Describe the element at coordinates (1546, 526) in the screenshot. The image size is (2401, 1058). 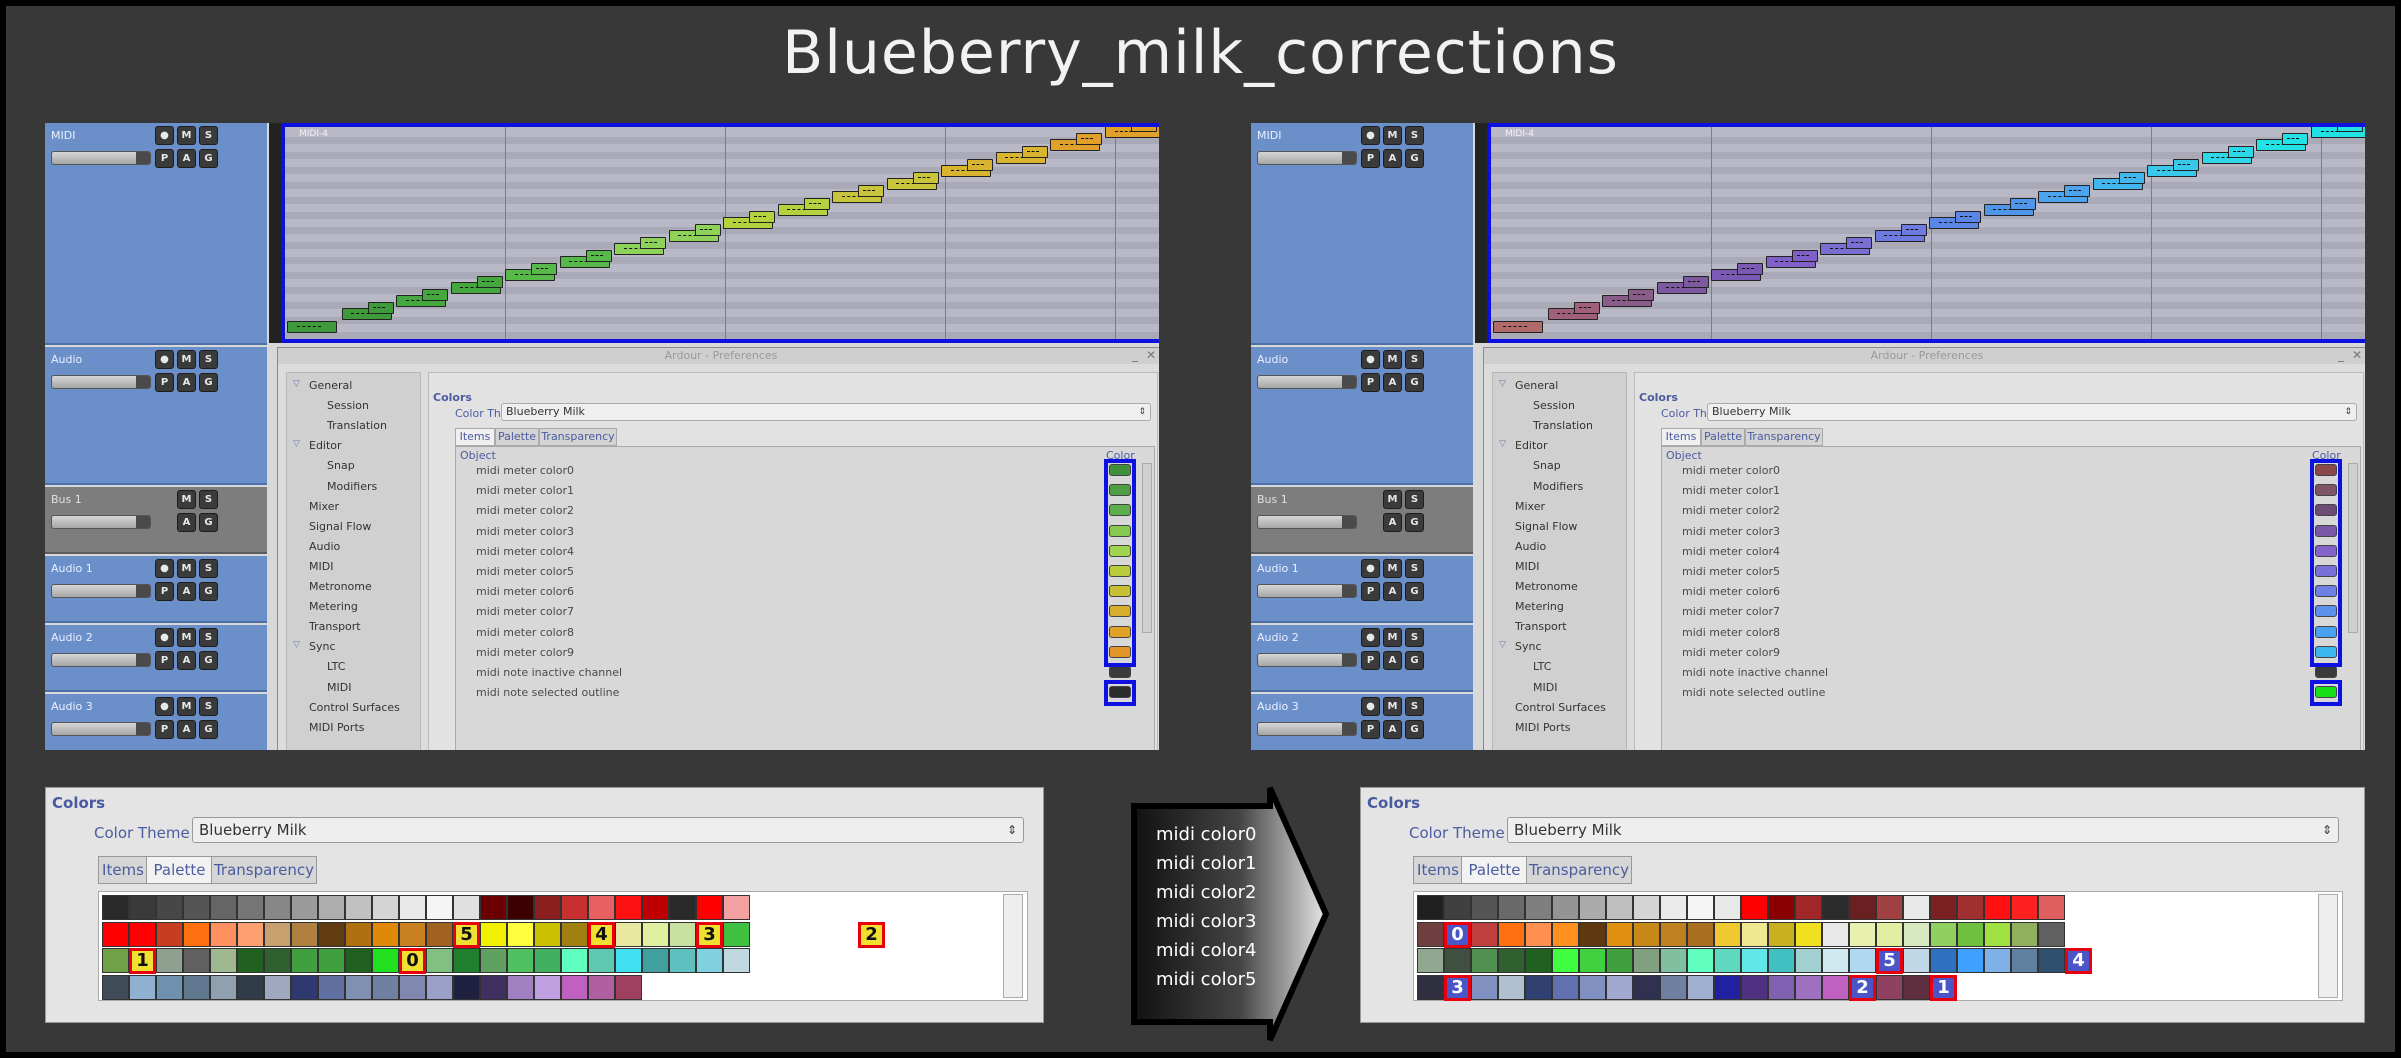
I see `tree-item: Signal Flow` at that location.